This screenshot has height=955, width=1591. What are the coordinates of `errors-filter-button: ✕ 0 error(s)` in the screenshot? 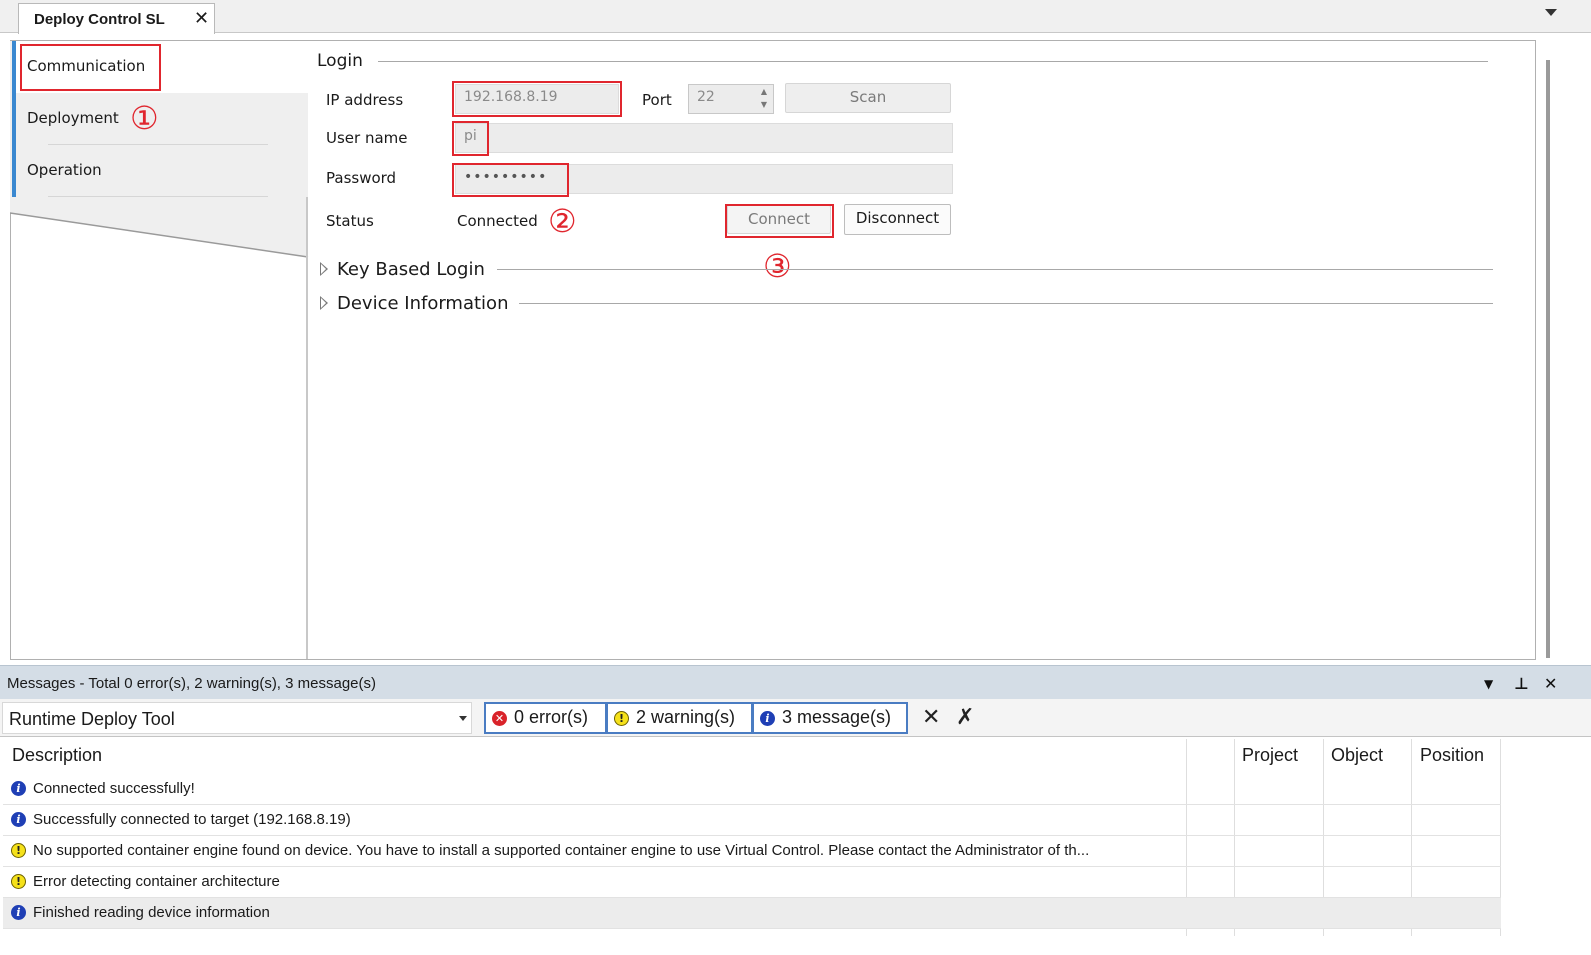 It's located at (545, 718).